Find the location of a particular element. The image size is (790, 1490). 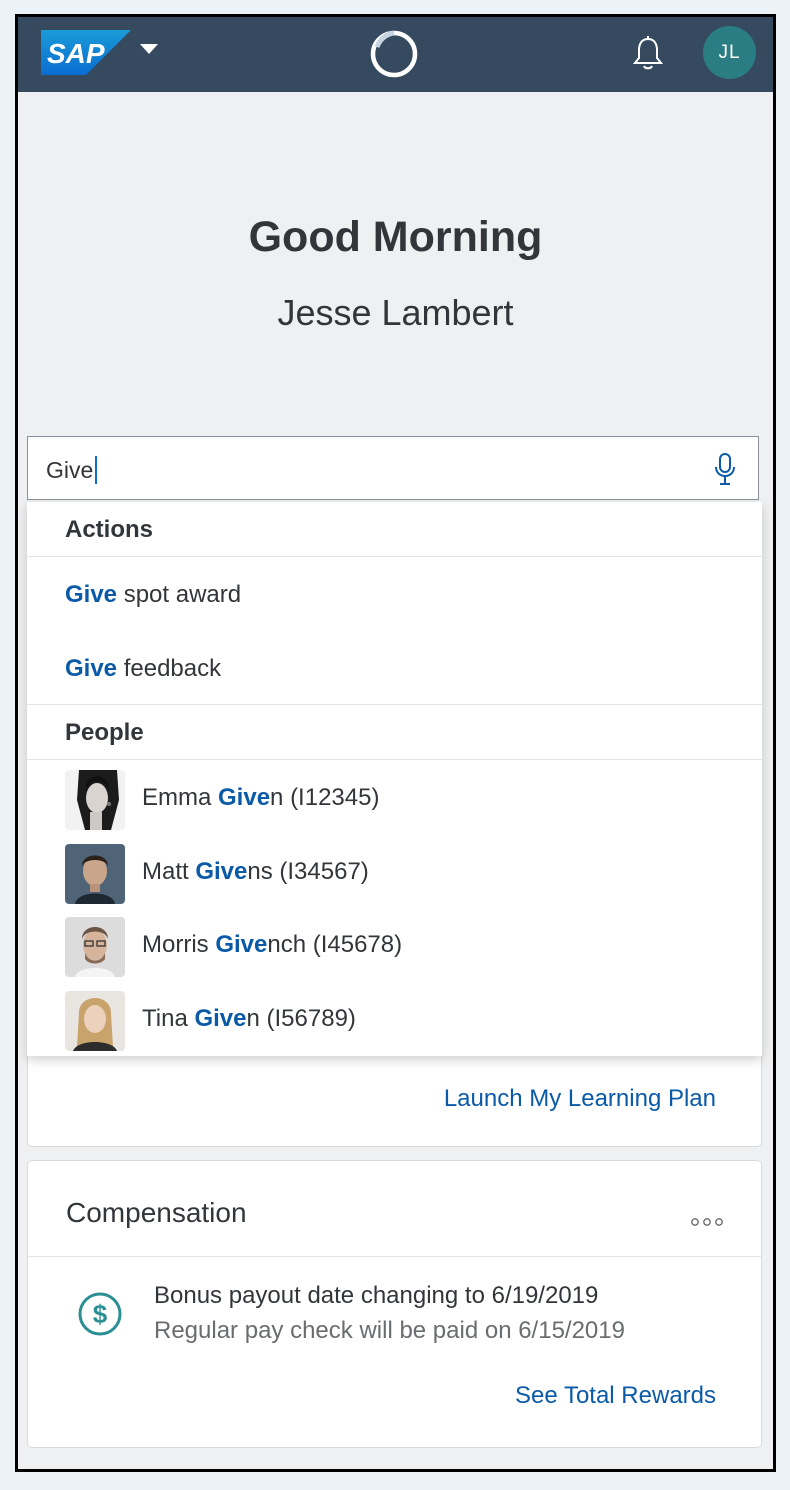

microphone-icon is located at coordinates (725, 469).